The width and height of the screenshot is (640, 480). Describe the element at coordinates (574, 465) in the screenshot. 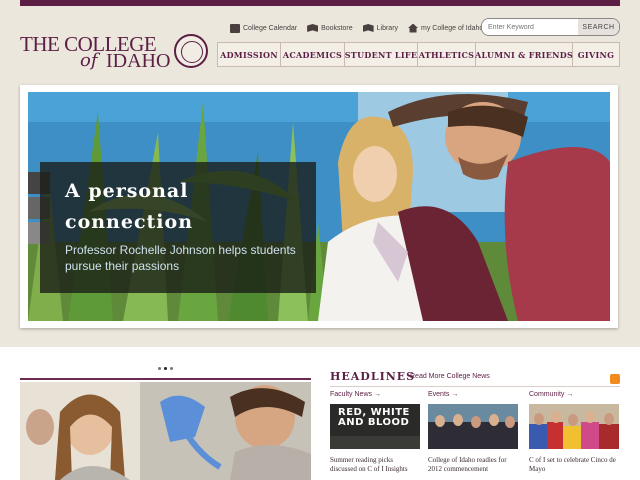

I see `news-headline: C of I set to celebrate Cinco de Mayo` at that location.